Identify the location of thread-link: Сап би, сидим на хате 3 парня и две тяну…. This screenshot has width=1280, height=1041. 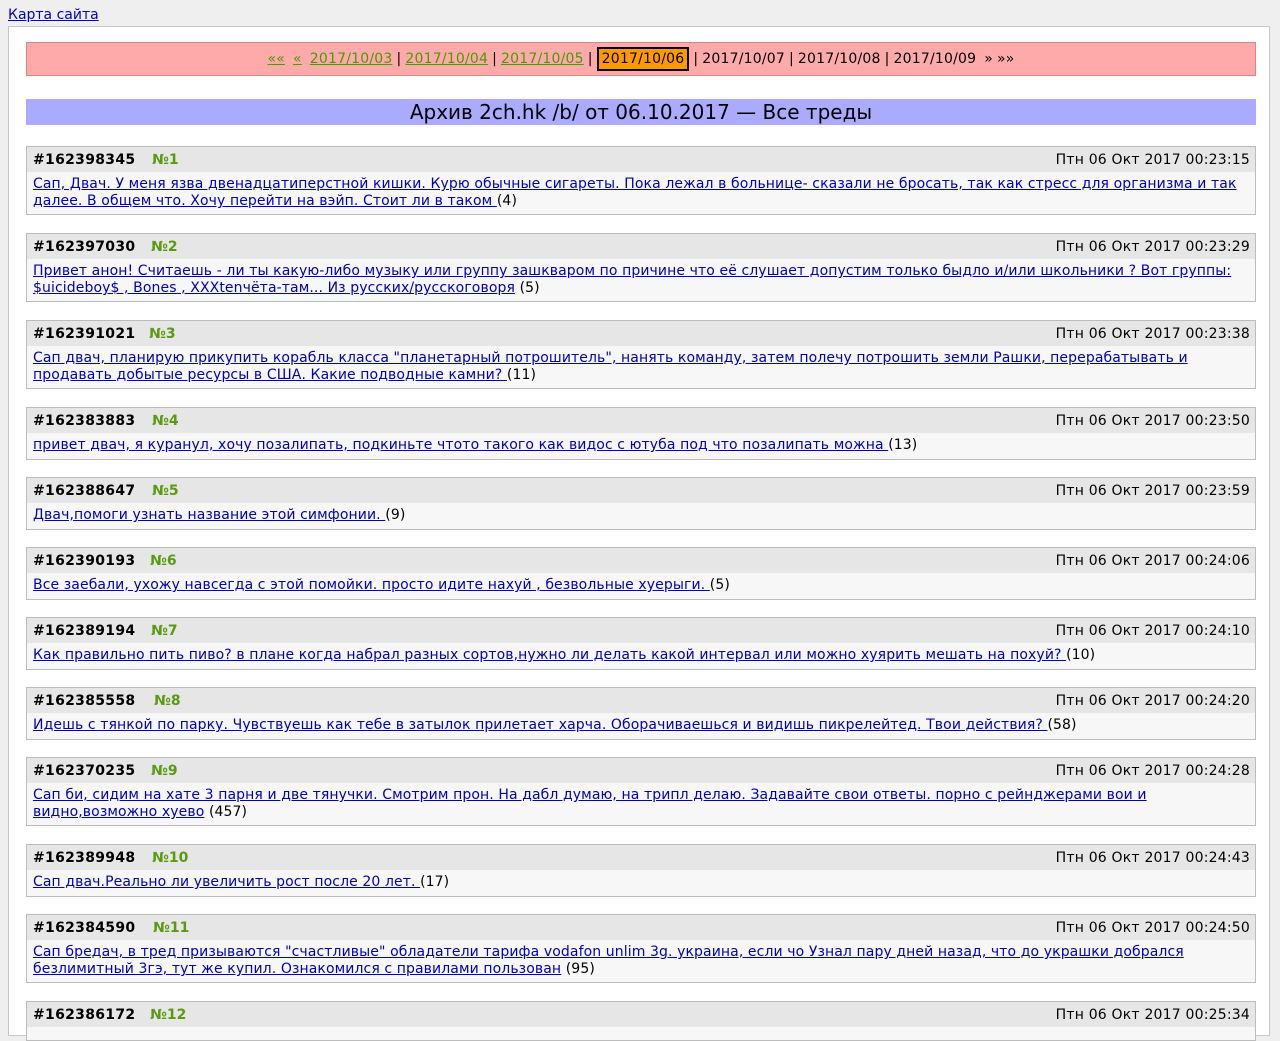
(590, 803).